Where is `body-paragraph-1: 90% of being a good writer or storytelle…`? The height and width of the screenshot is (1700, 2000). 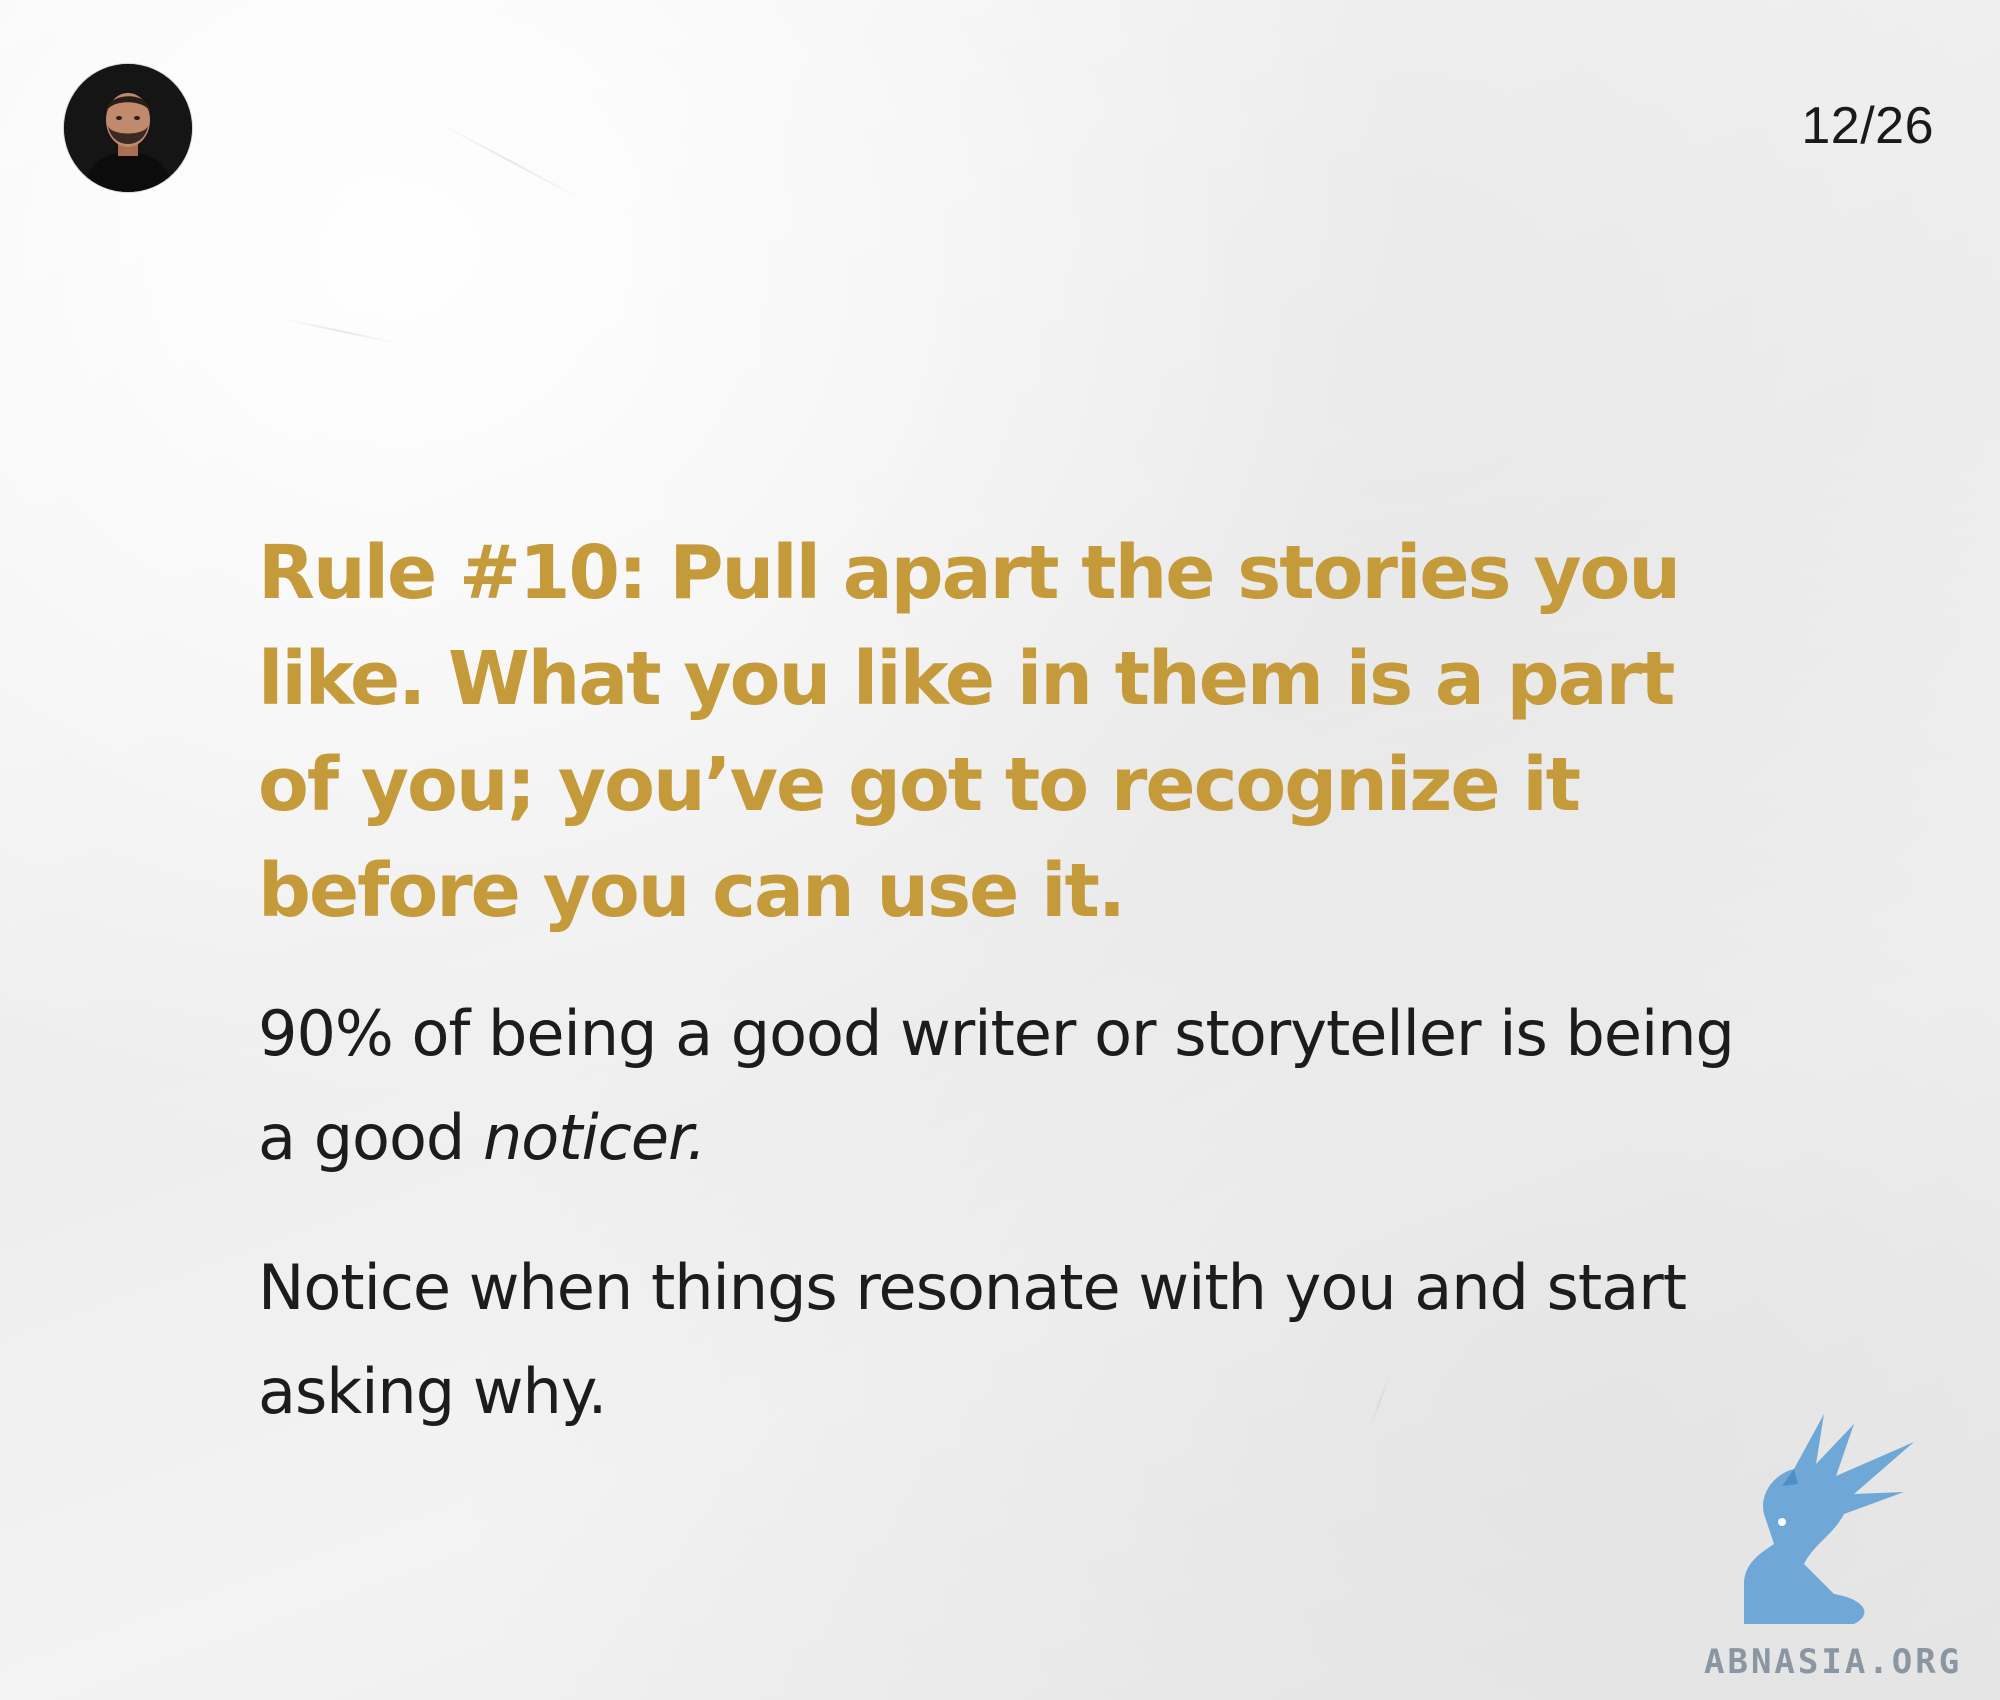
body-paragraph-1: 90% of being a good writer or storytelle… is located at coordinates (1008, 1086).